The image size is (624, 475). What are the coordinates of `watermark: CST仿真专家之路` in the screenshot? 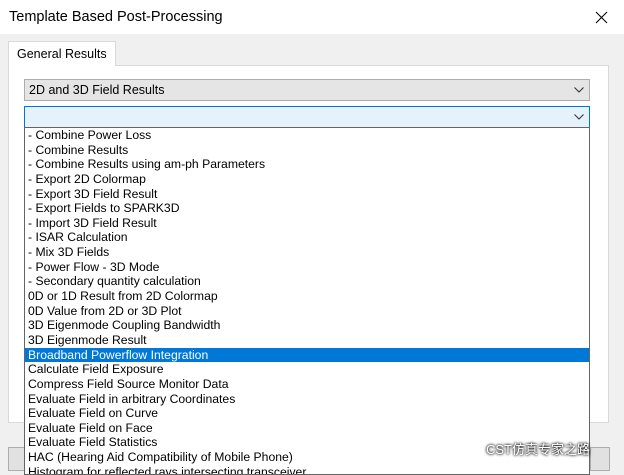 It's located at (524, 448).